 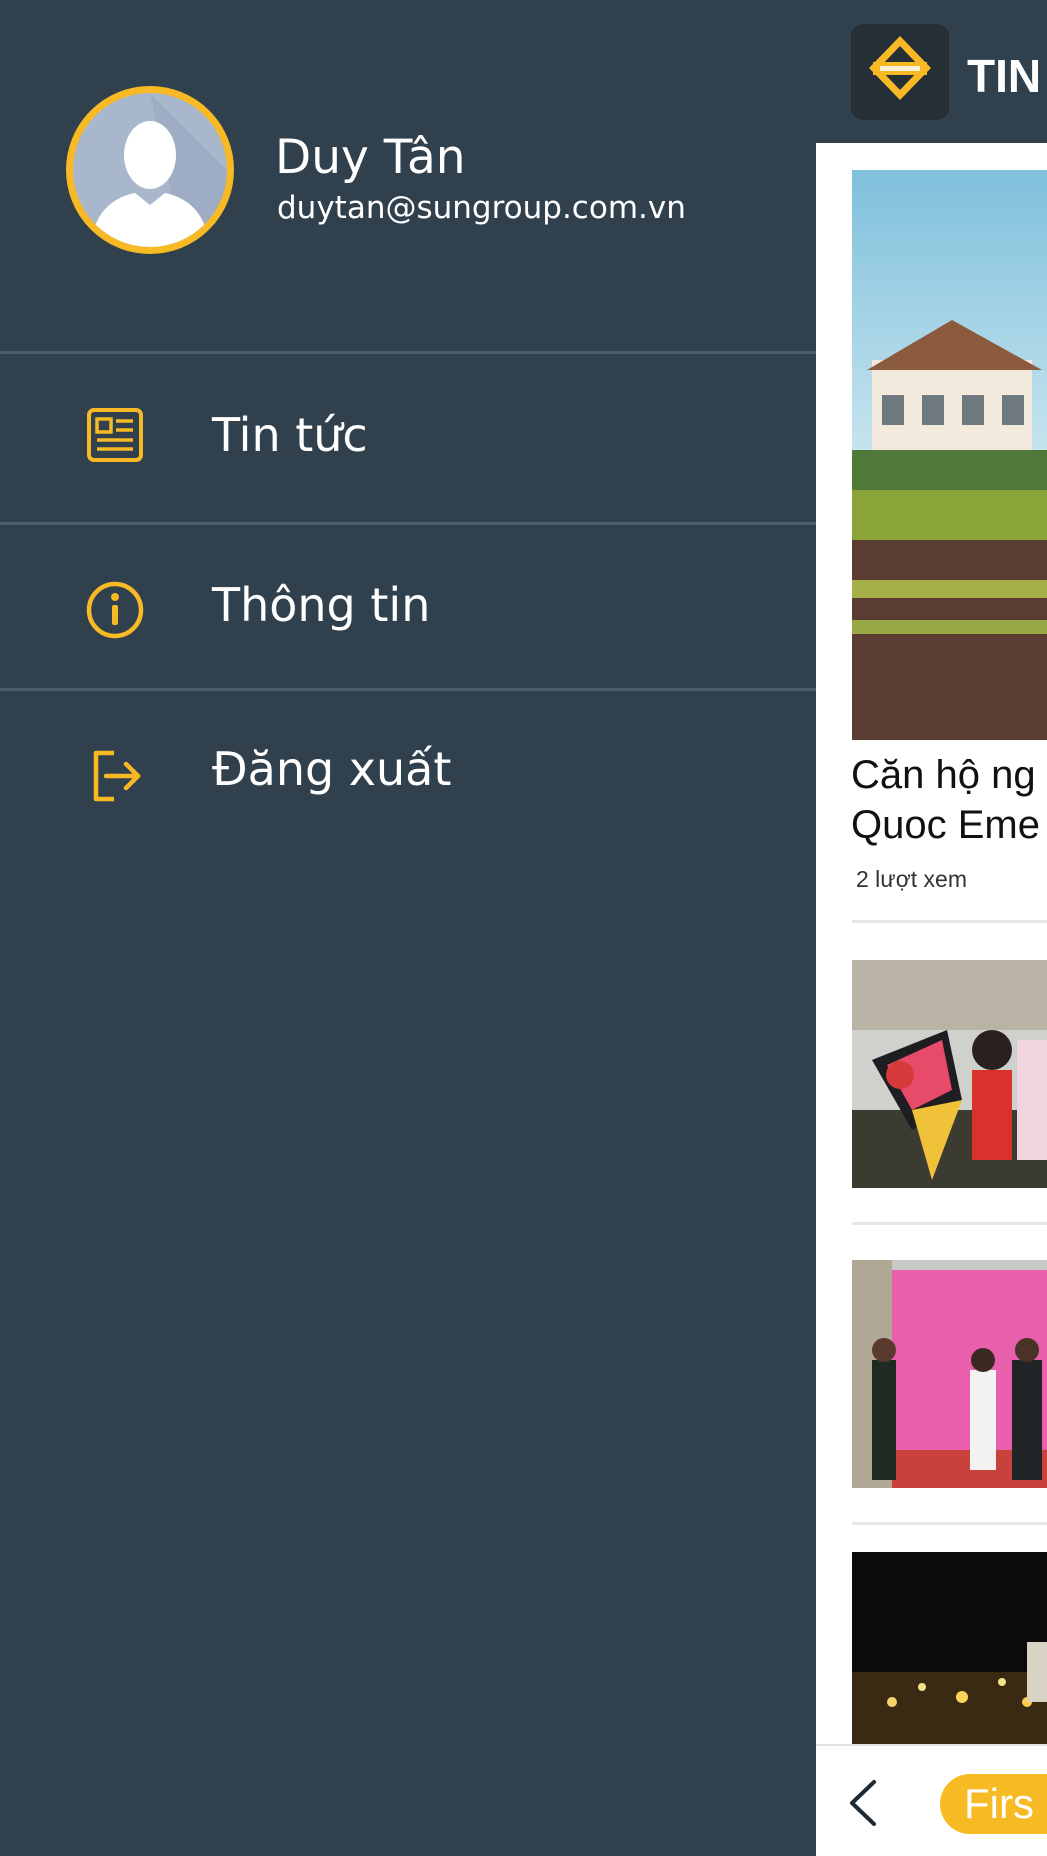 What do you see at coordinates (912, 879) in the screenshot?
I see `news-view-count: 2 lượt xem` at bounding box center [912, 879].